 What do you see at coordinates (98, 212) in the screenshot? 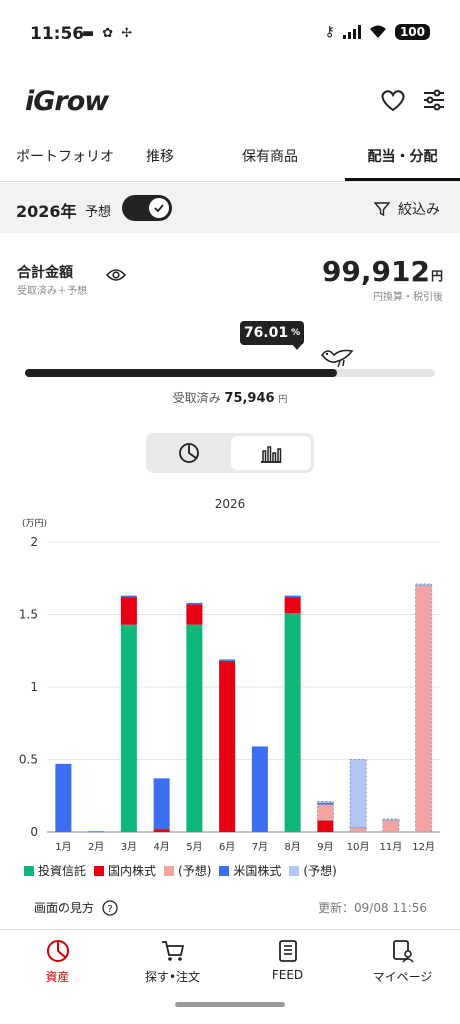
I see `forecast-label: 予想` at bounding box center [98, 212].